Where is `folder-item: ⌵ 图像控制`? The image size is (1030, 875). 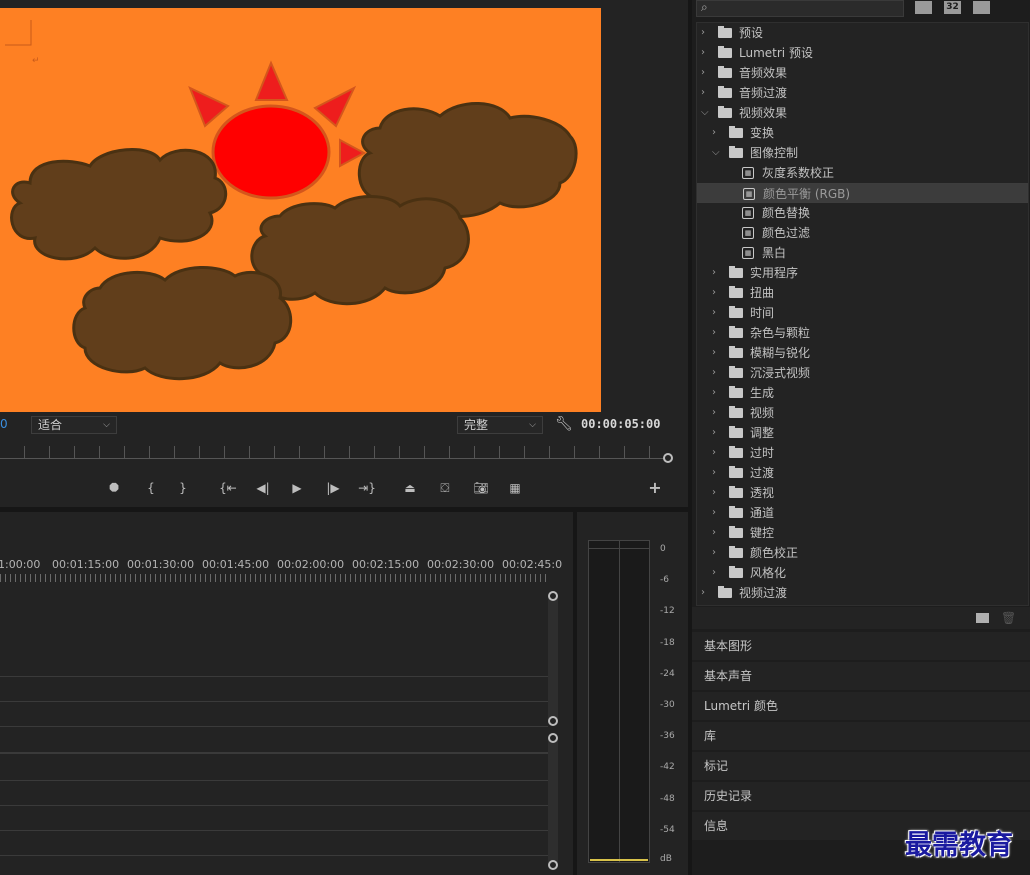
folder-item: ⌵ 图像控制 is located at coordinates (862, 153).